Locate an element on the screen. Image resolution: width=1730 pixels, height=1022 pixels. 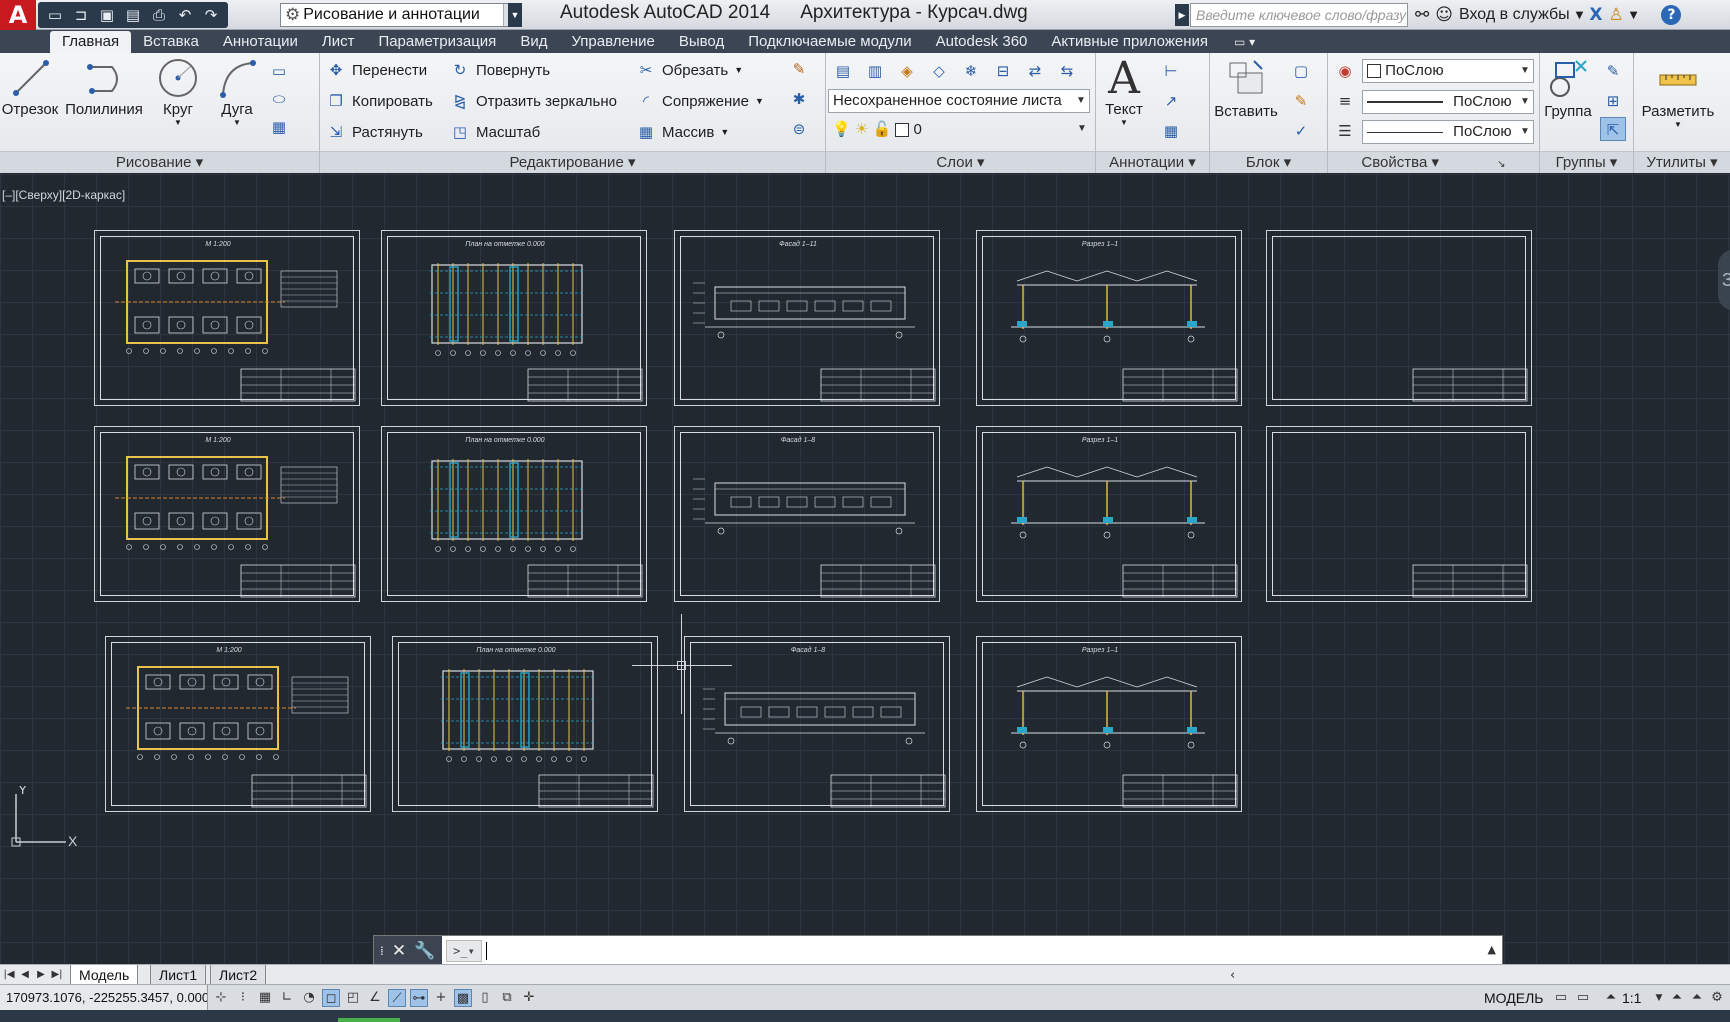
create-block-icon: ▢ is located at coordinates (1301, 71).